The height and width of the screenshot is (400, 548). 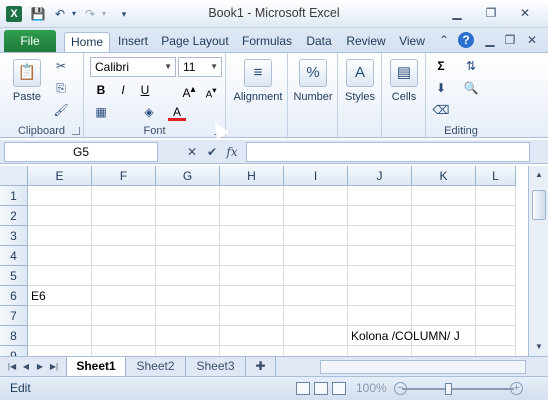 What do you see at coordinates (123, 90) in the screenshot?
I see `italic-button: I` at bounding box center [123, 90].